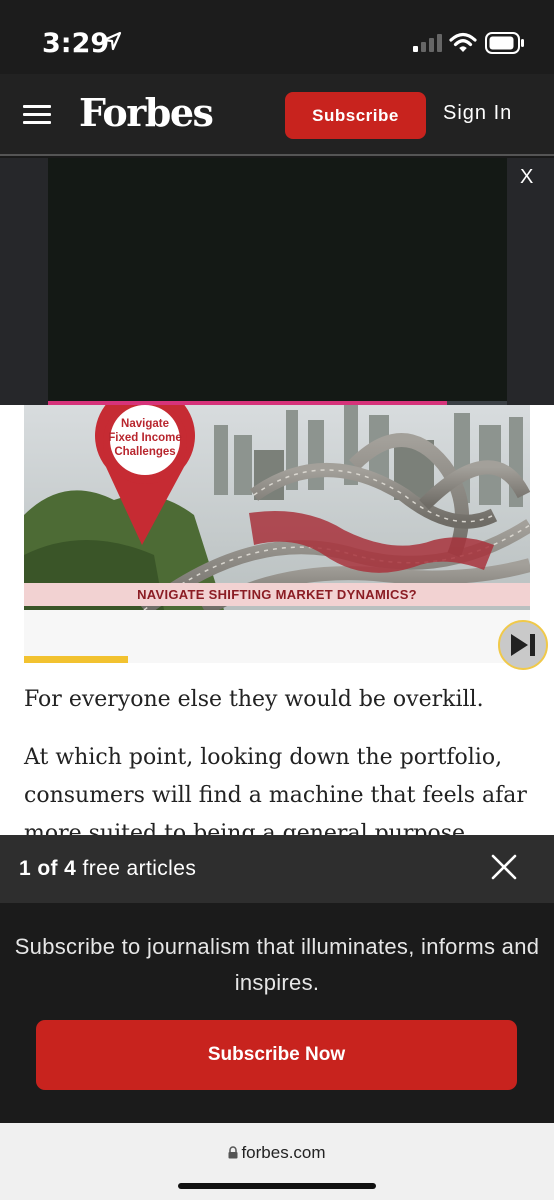 The width and height of the screenshot is (554, 1200). I want to click on browser-address-bar: forbes.com, so click(277, 1161).